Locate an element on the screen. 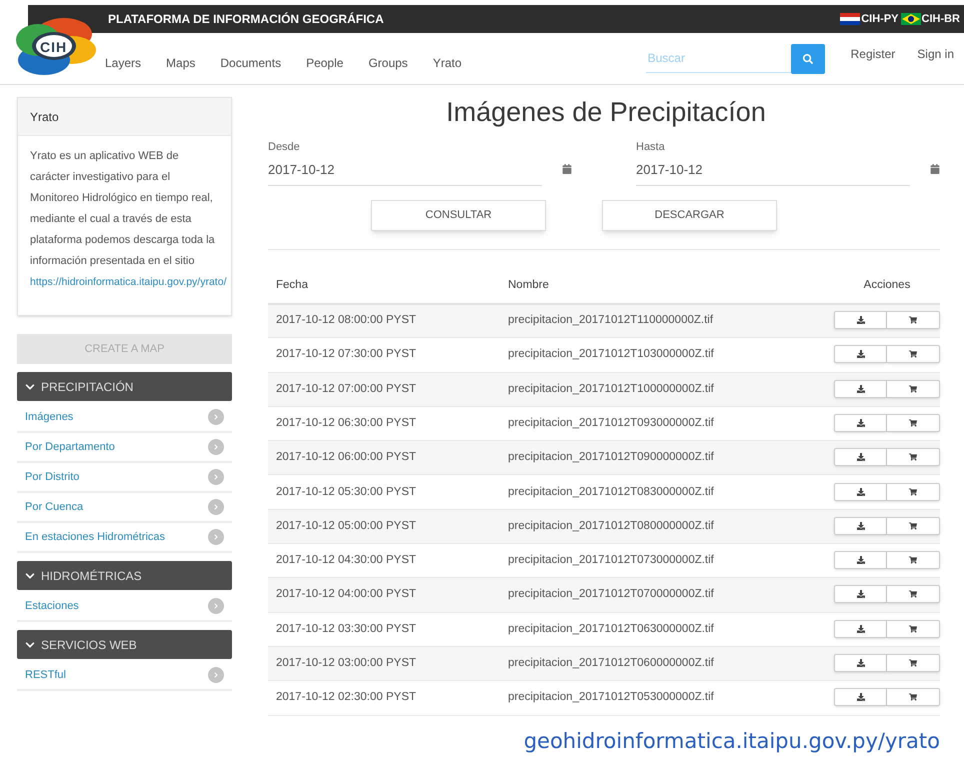 The height and width of the screenshot is (757, 964). section-header: HIDROMÉTRICAS is located at coordinates (124, 575).